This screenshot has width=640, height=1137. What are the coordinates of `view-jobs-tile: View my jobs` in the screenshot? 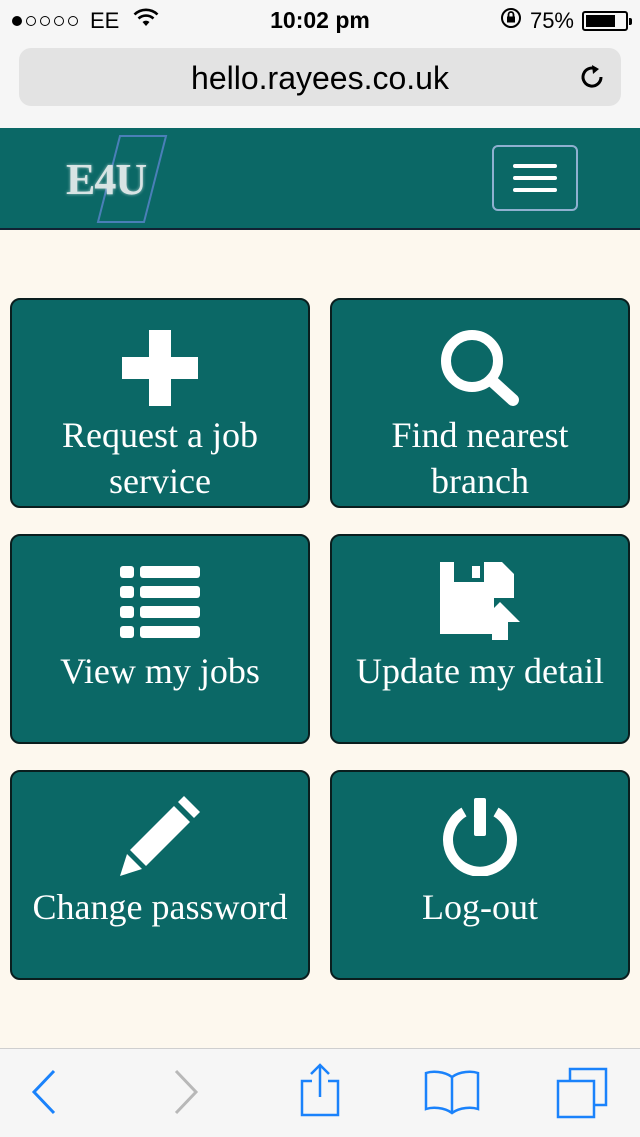 It's located at (160, 639).